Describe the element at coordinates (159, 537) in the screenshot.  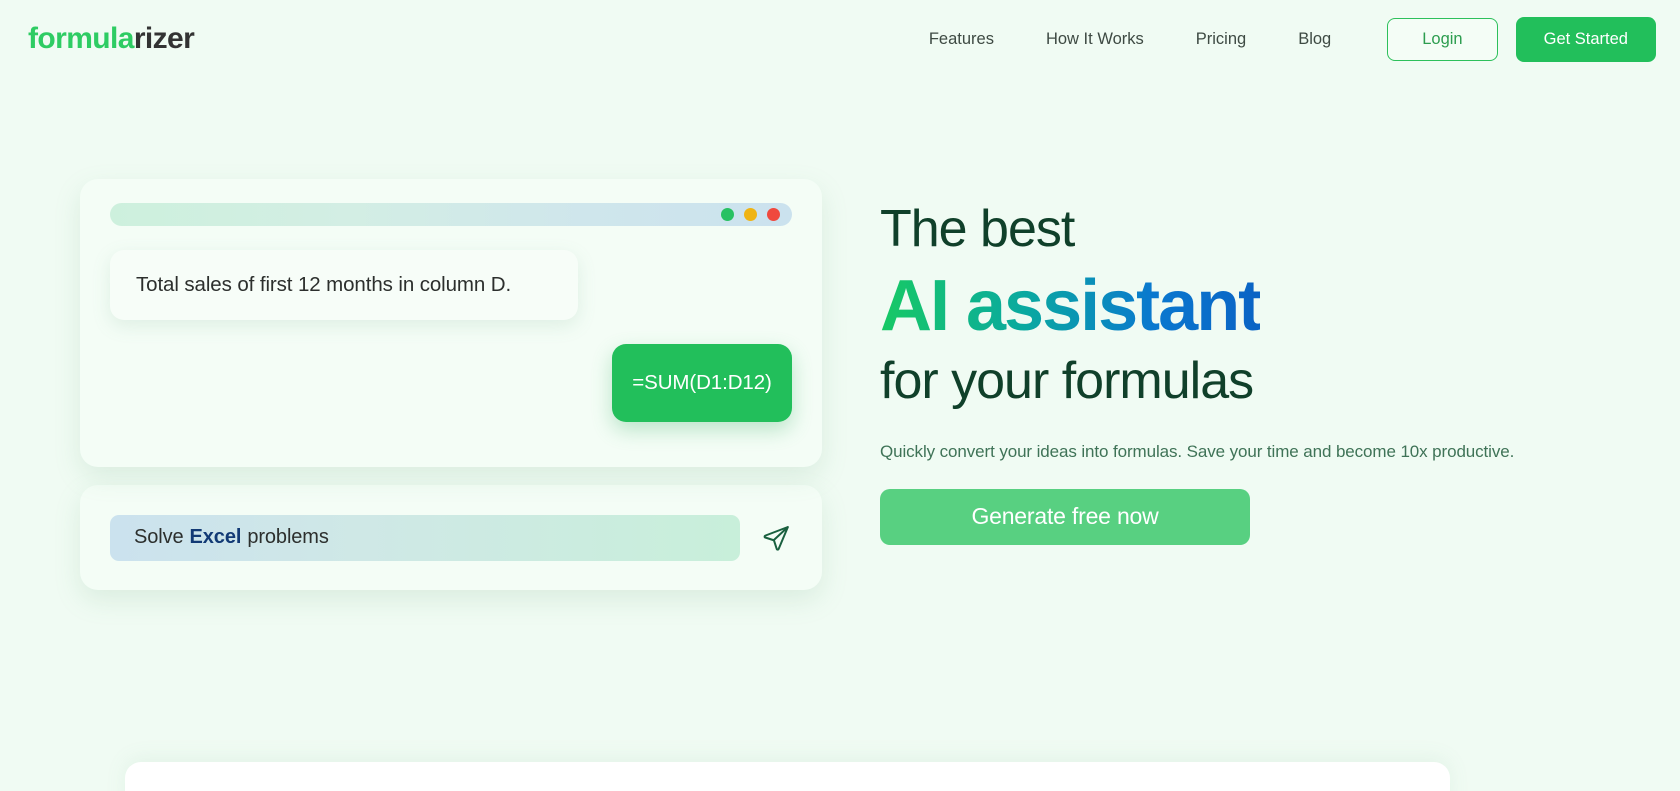
I see `prompt-prefix: Solve` at that location.